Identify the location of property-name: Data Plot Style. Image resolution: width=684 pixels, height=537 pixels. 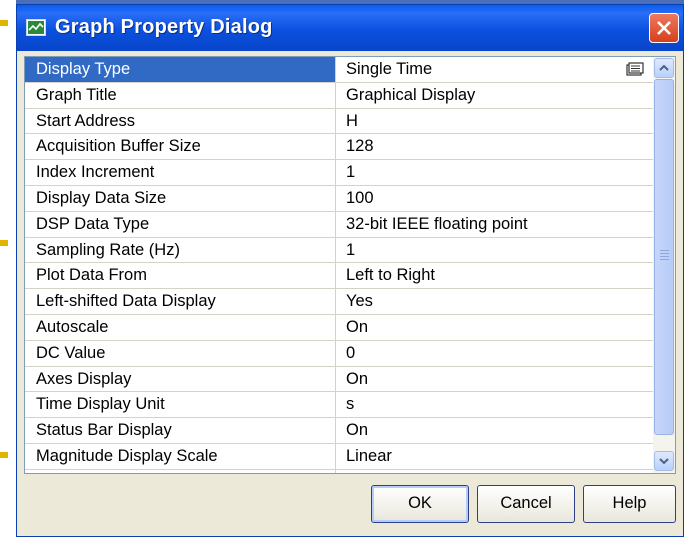
(180, 471).